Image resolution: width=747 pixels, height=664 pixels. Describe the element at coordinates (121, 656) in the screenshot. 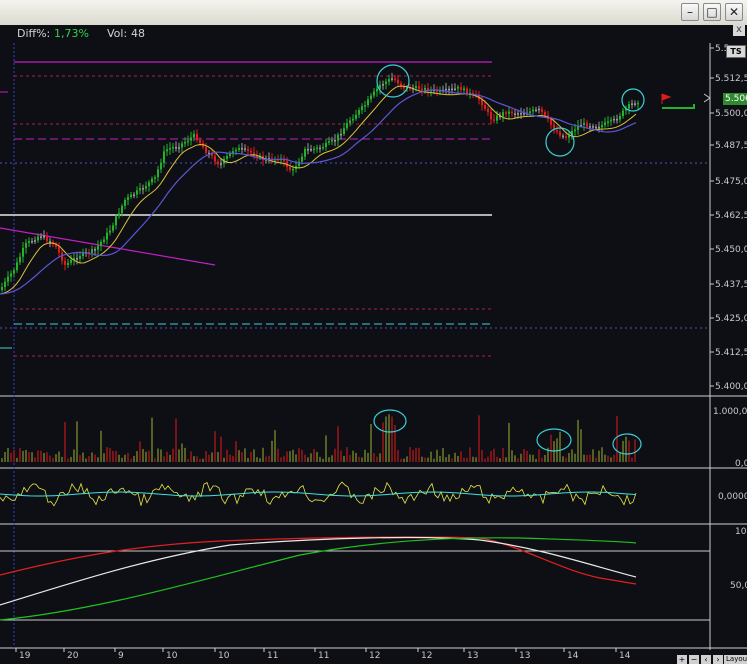

I see `time-axis-label: 9` at that location.